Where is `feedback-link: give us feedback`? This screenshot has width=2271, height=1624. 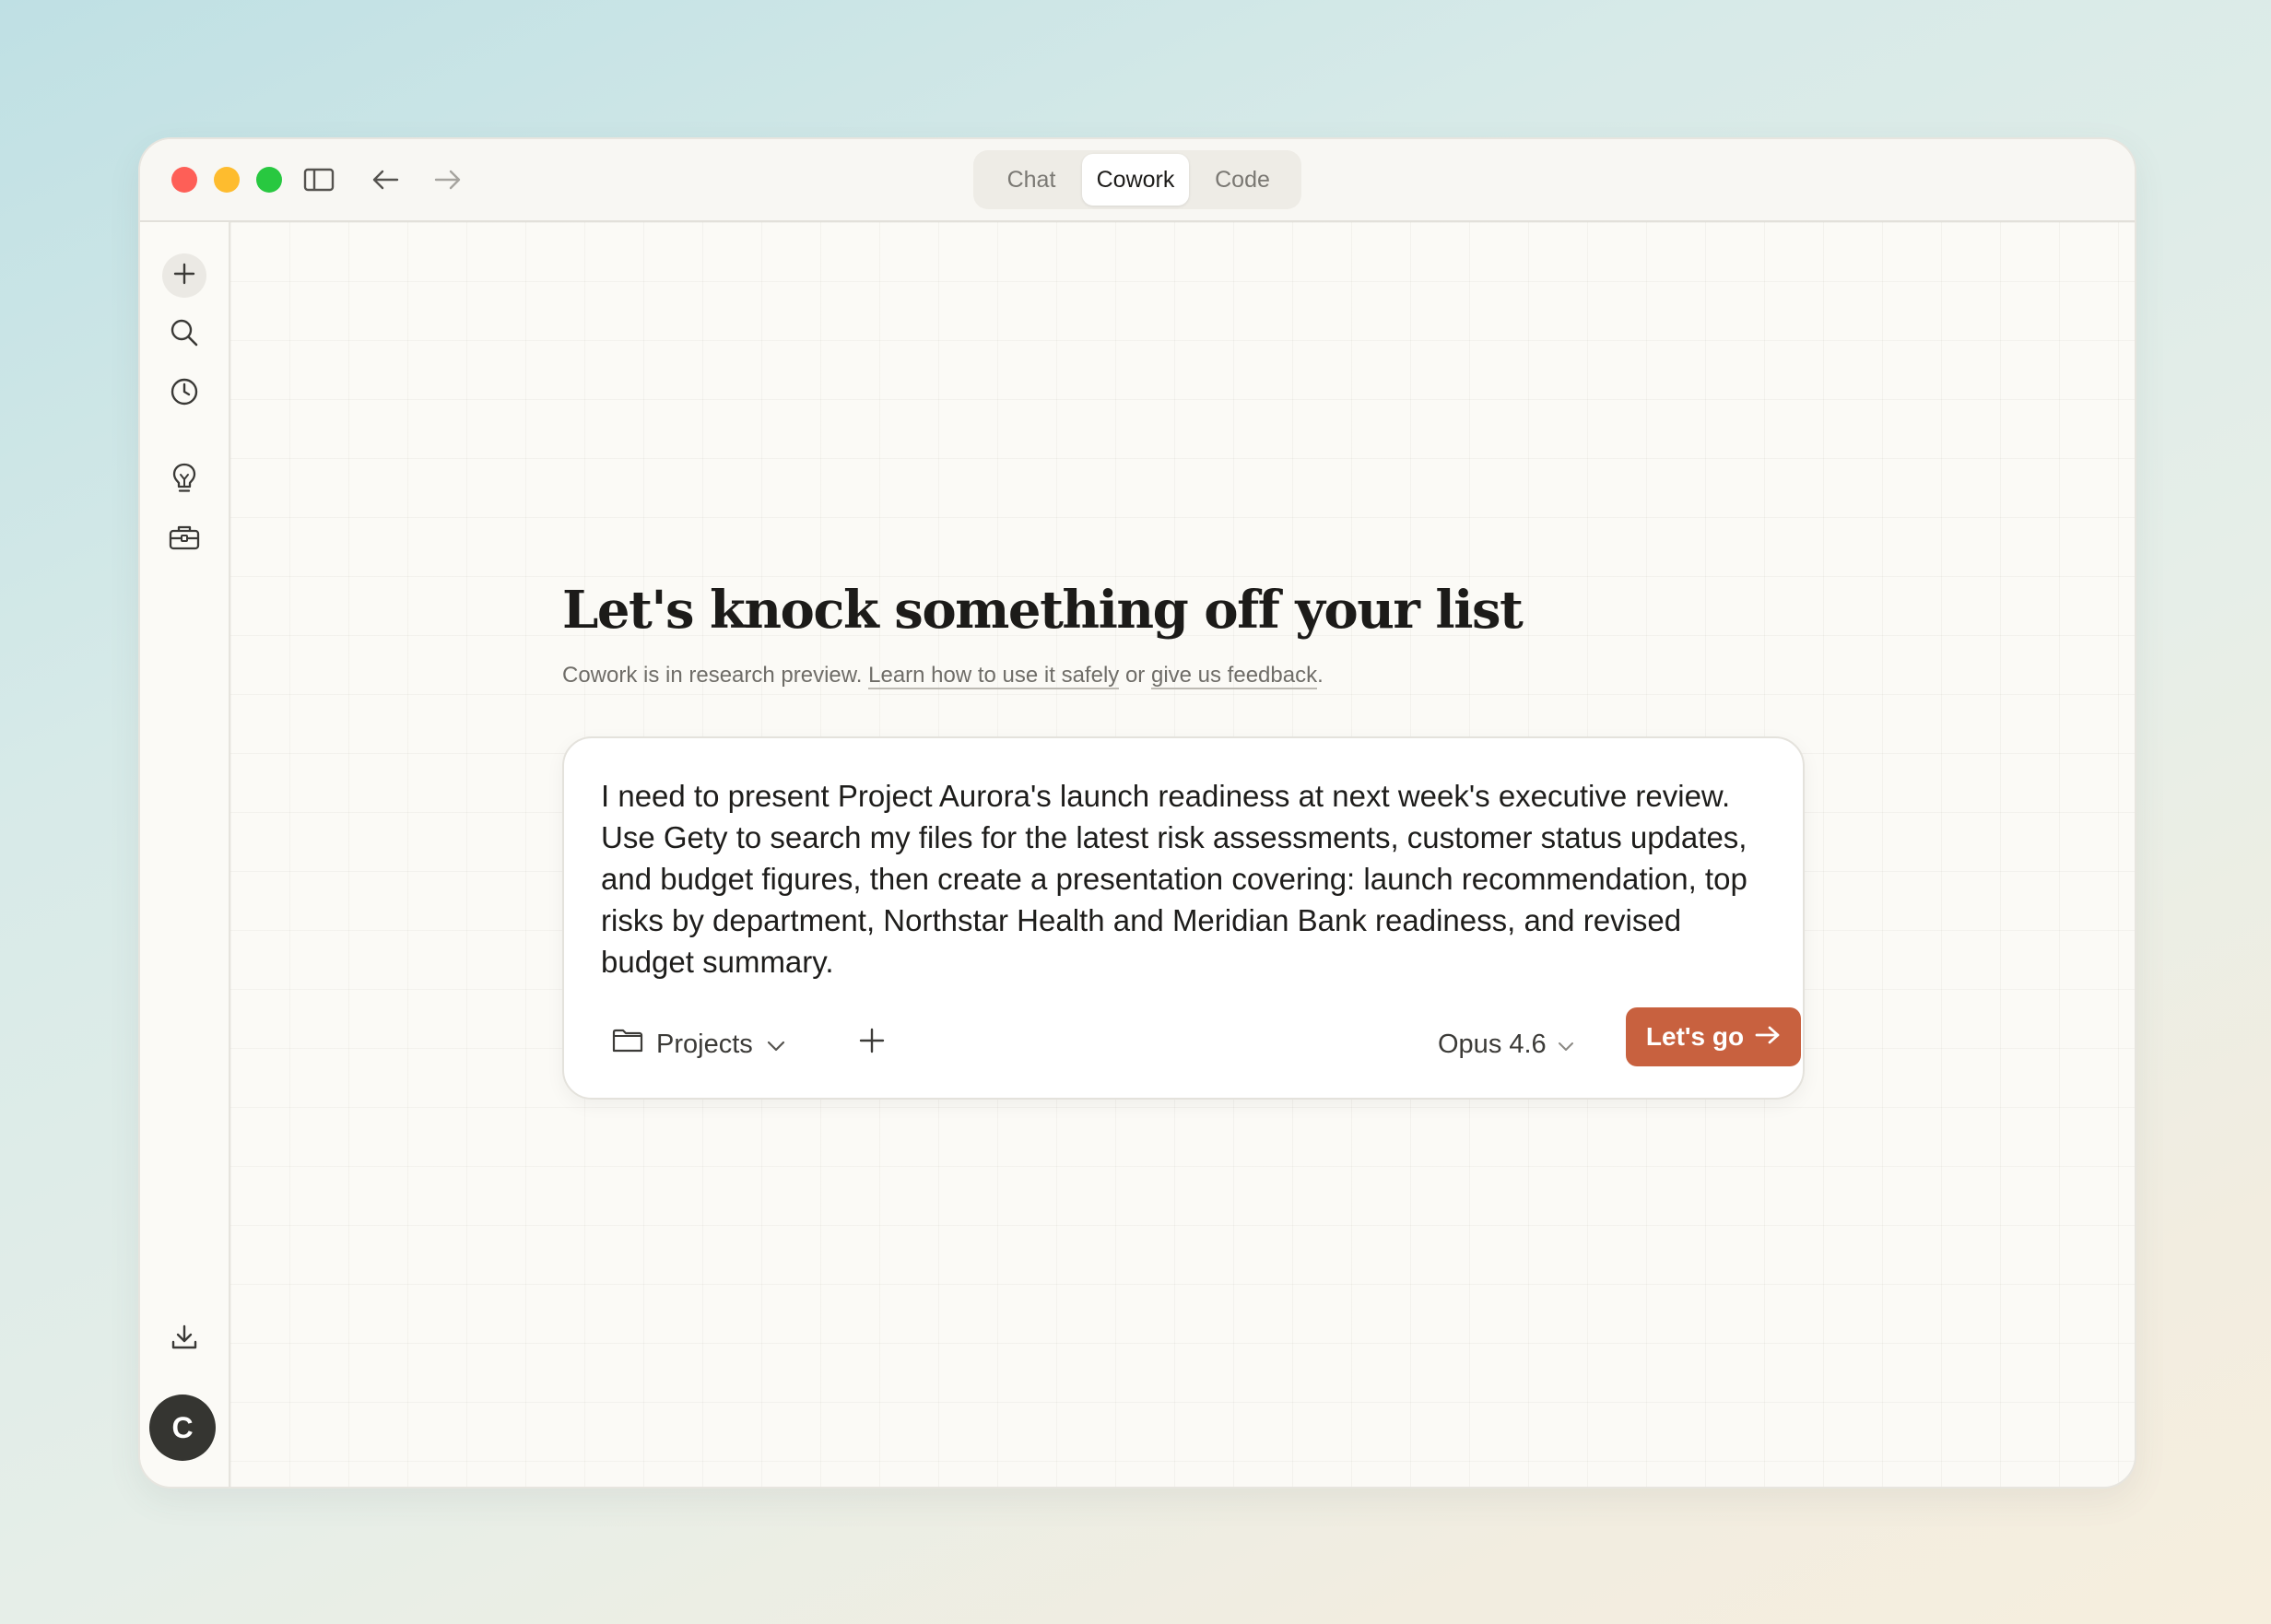
feedback-link: give us feedback is located at coordinates (1234, 676).